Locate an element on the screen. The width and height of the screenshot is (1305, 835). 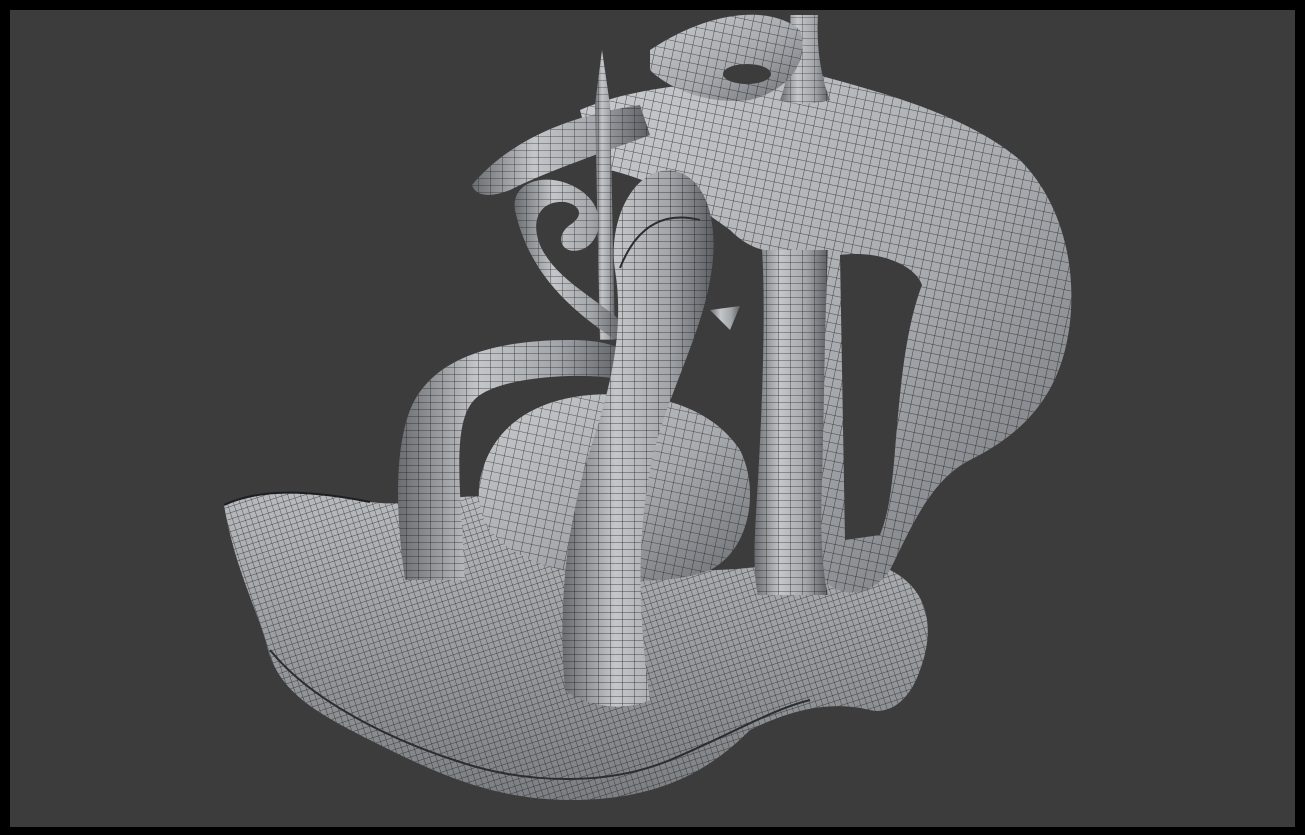
mesh-pillar-right is located at coordinates (791, 422).